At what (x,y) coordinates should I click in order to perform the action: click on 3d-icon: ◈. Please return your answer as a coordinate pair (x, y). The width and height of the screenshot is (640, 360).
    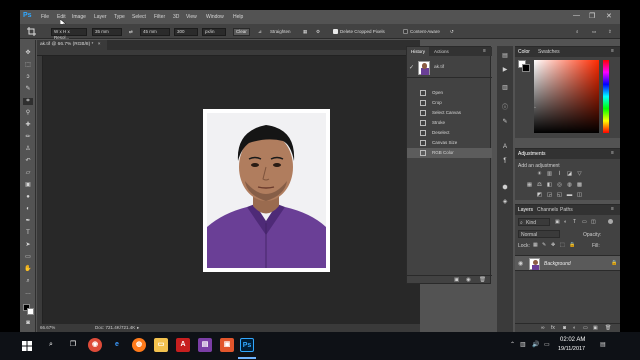
    Looking at the image, I should click on (505, 202).